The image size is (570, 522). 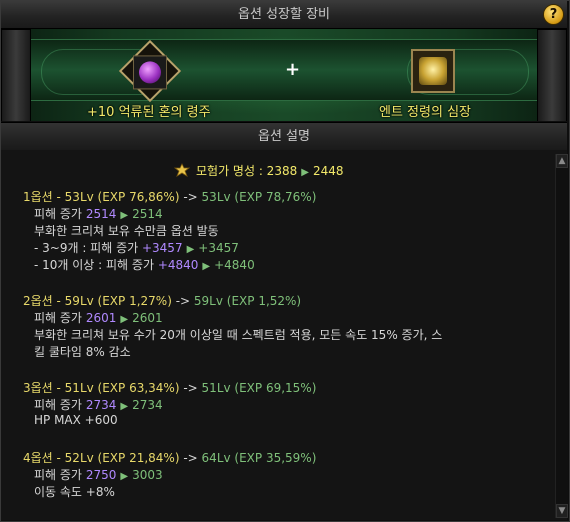 I want to click on ent-heart-item-slot, so click(x=433, y=71).